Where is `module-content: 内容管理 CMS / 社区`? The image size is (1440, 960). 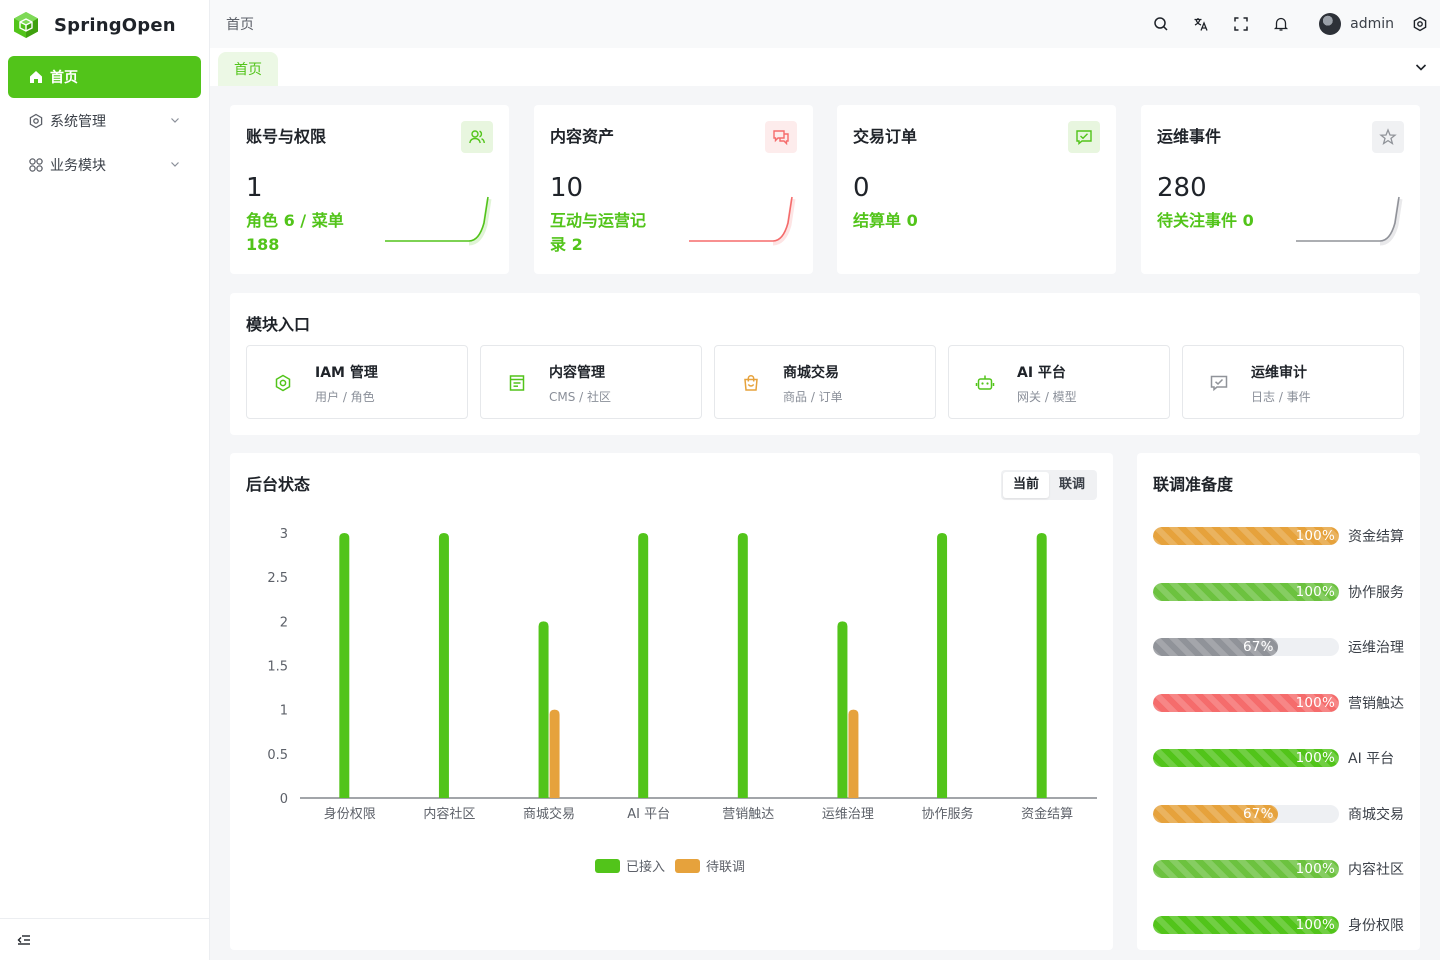 module-content: 内容管理 CMS / 社区 is located at coordinates (591, 382).